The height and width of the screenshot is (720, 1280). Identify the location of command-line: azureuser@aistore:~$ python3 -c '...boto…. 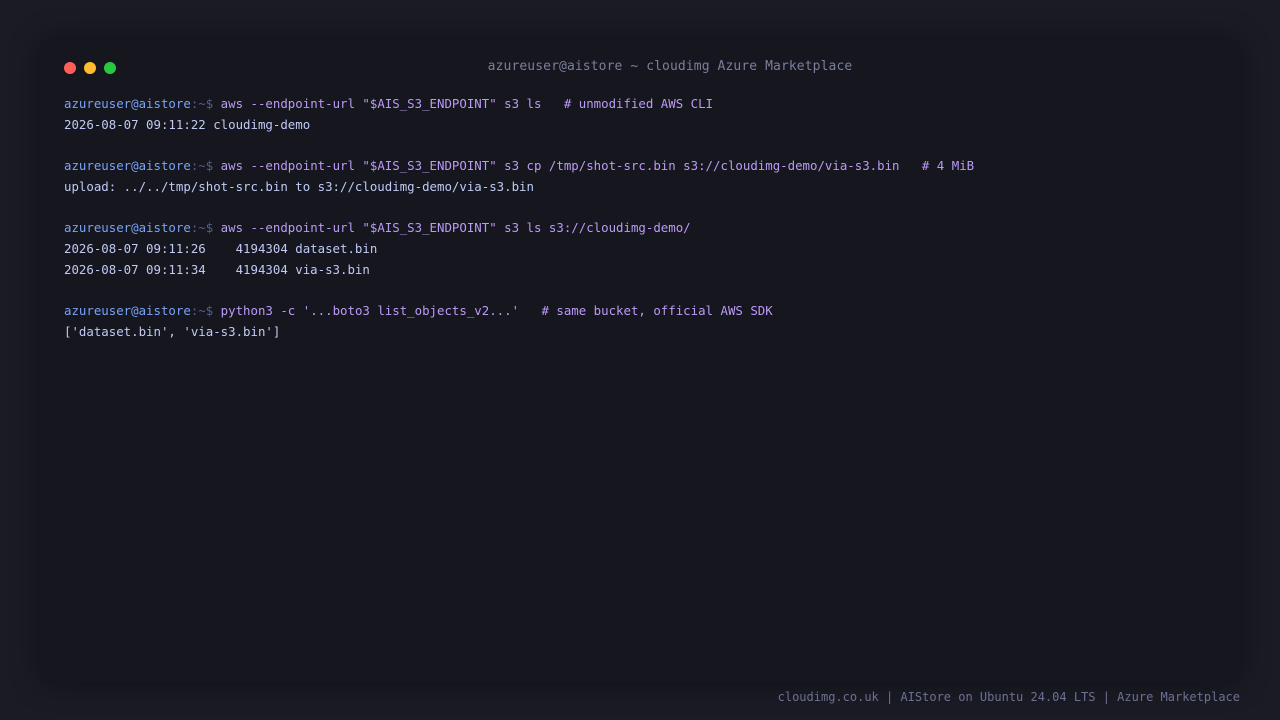
(644, 311).